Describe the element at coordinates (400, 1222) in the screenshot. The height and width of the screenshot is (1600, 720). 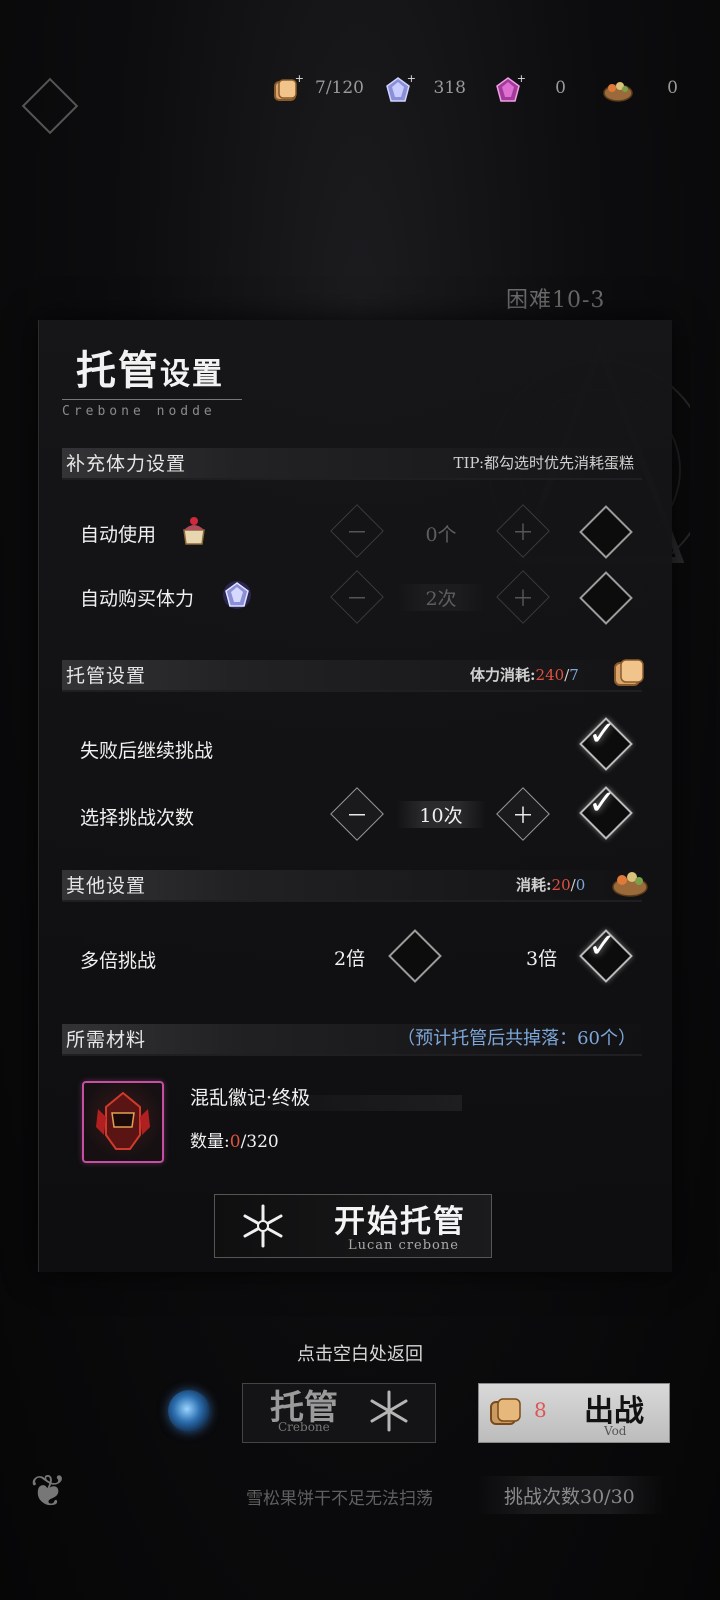
I see `start-auto-label: 开始托管` at that location.